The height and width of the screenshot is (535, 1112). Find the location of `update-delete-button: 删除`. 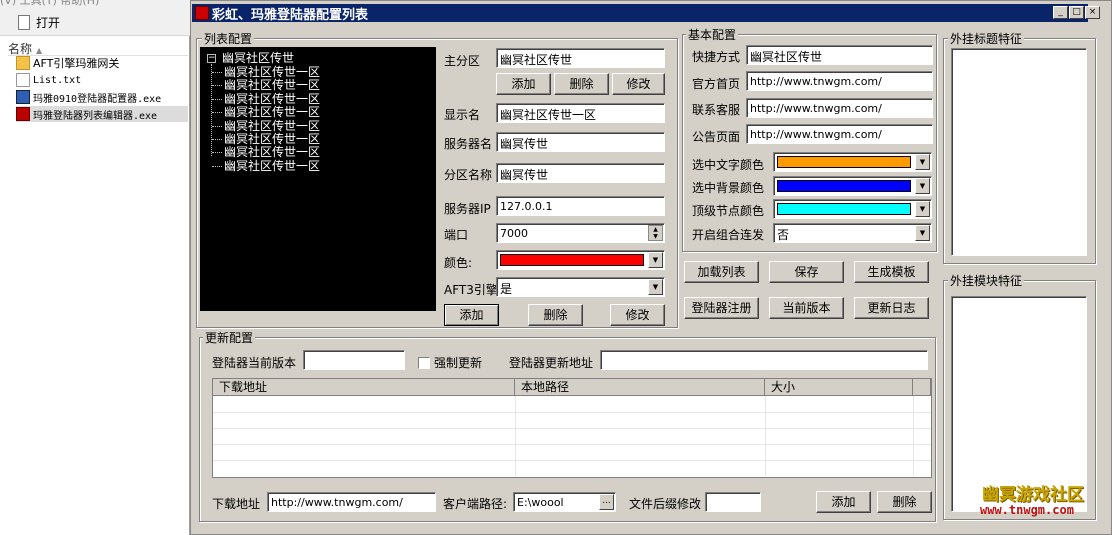

update-delete-button: 删除 is located at coordinates (904, 502).